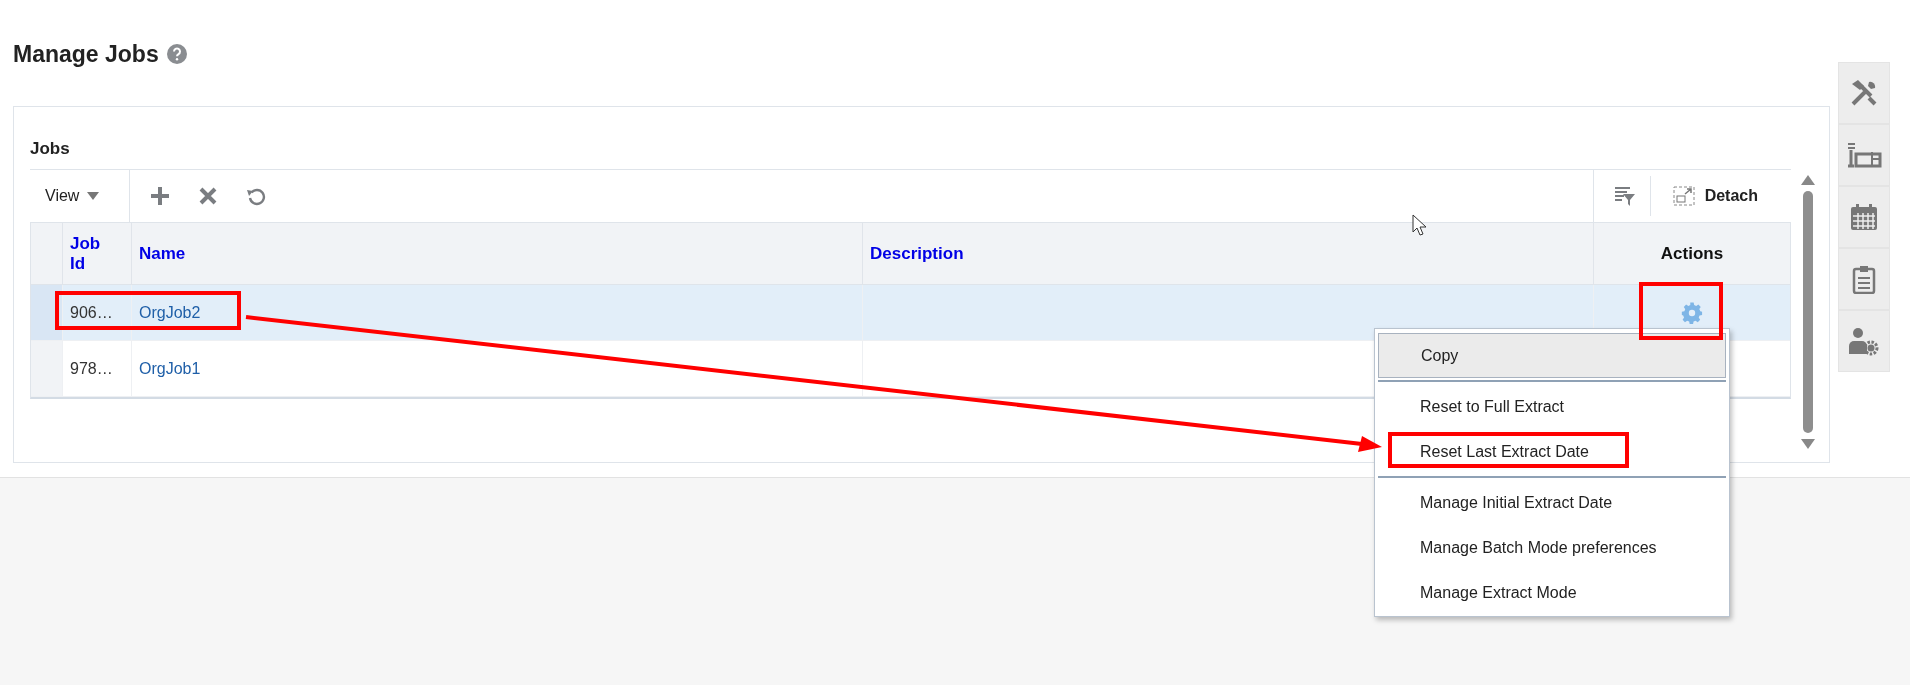  What do you see at coordinates (86, 54) in the screenshot?
I see `page-title: Manage Jobs` at bounding box center [86, 54].